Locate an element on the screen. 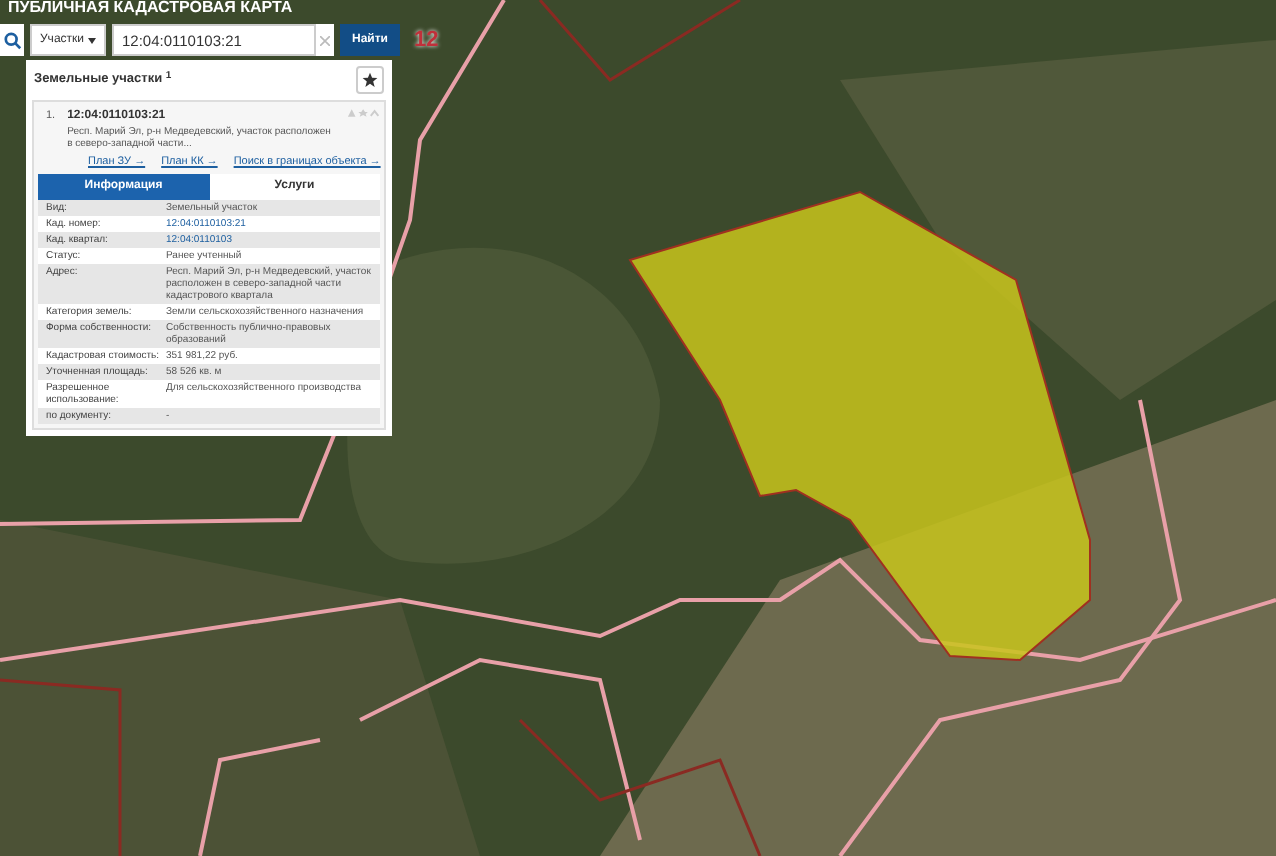  caret-icon is located at coordinates (92, 40).